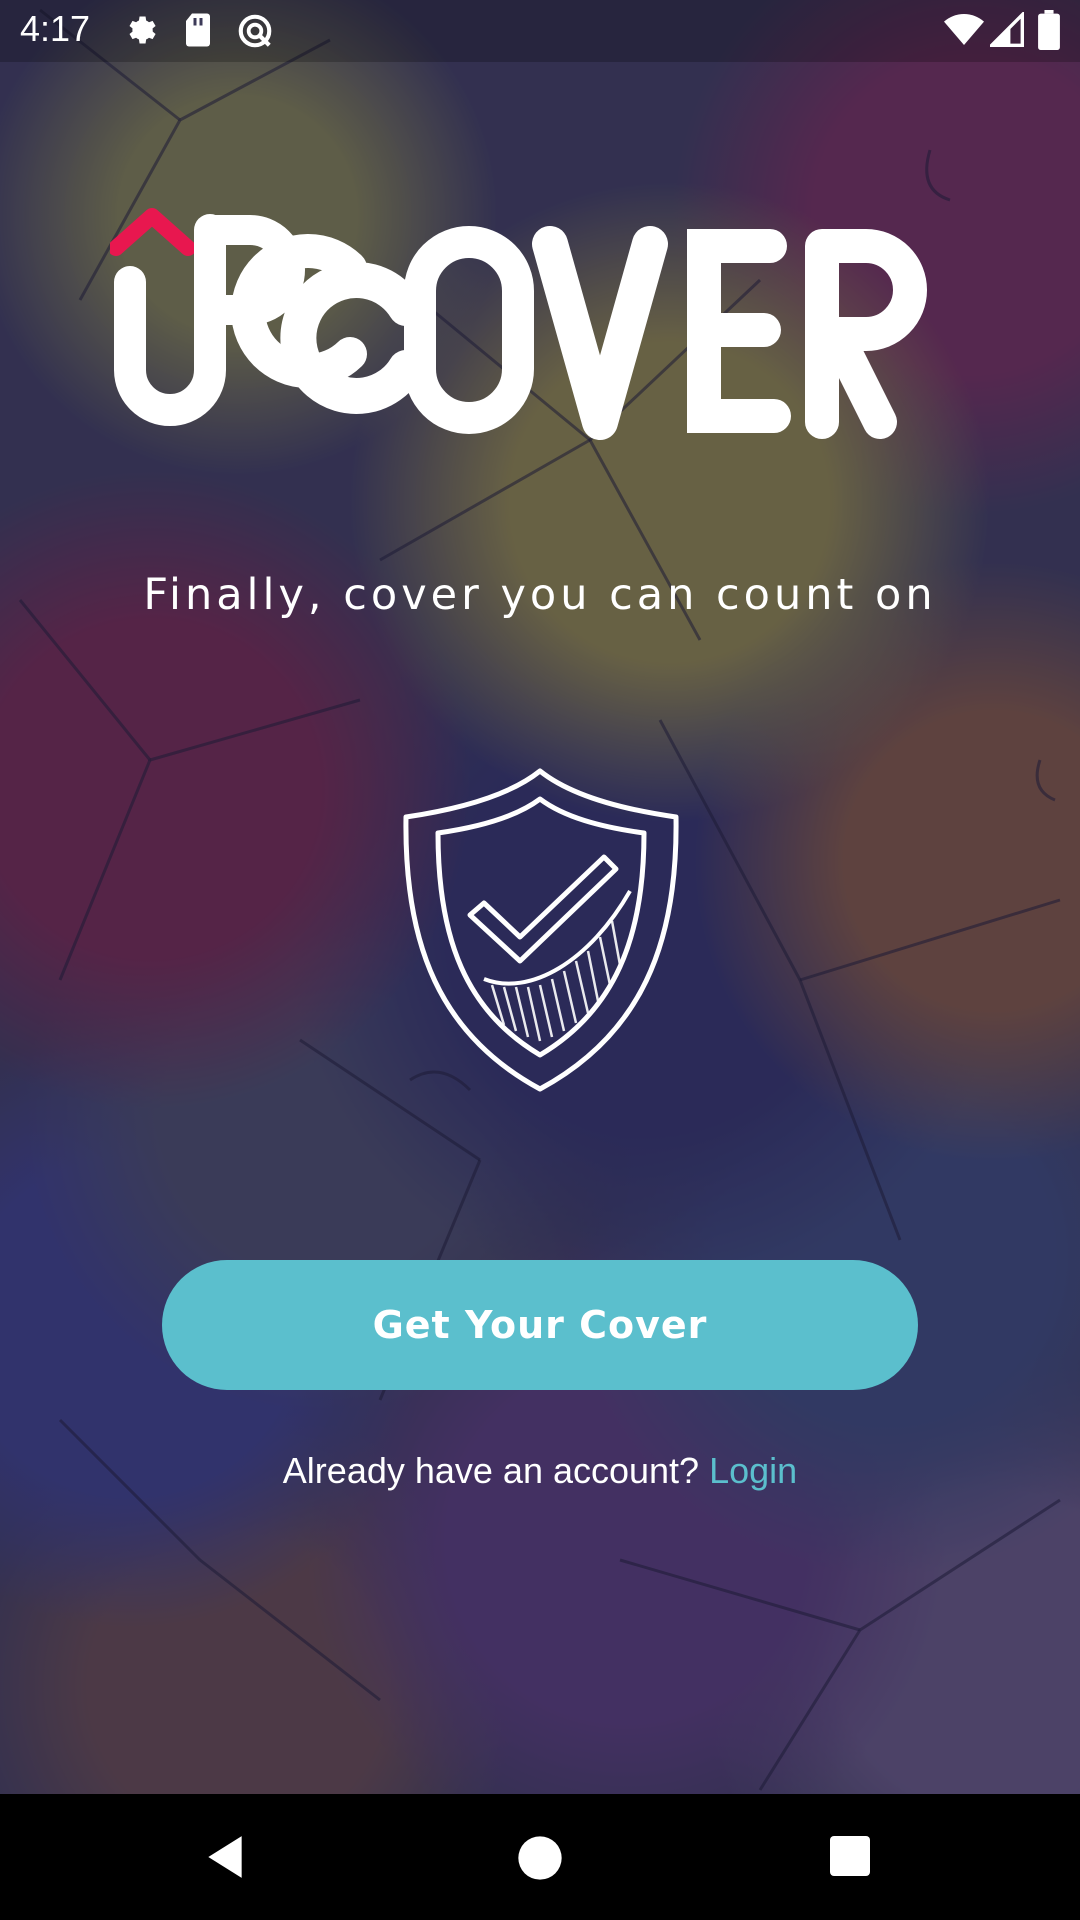 The image size is (1080, 1920). What do you see at coordinates (850, 1856) in the screenshot?
I see `recents-icon` at bounding box center [850, 1856].